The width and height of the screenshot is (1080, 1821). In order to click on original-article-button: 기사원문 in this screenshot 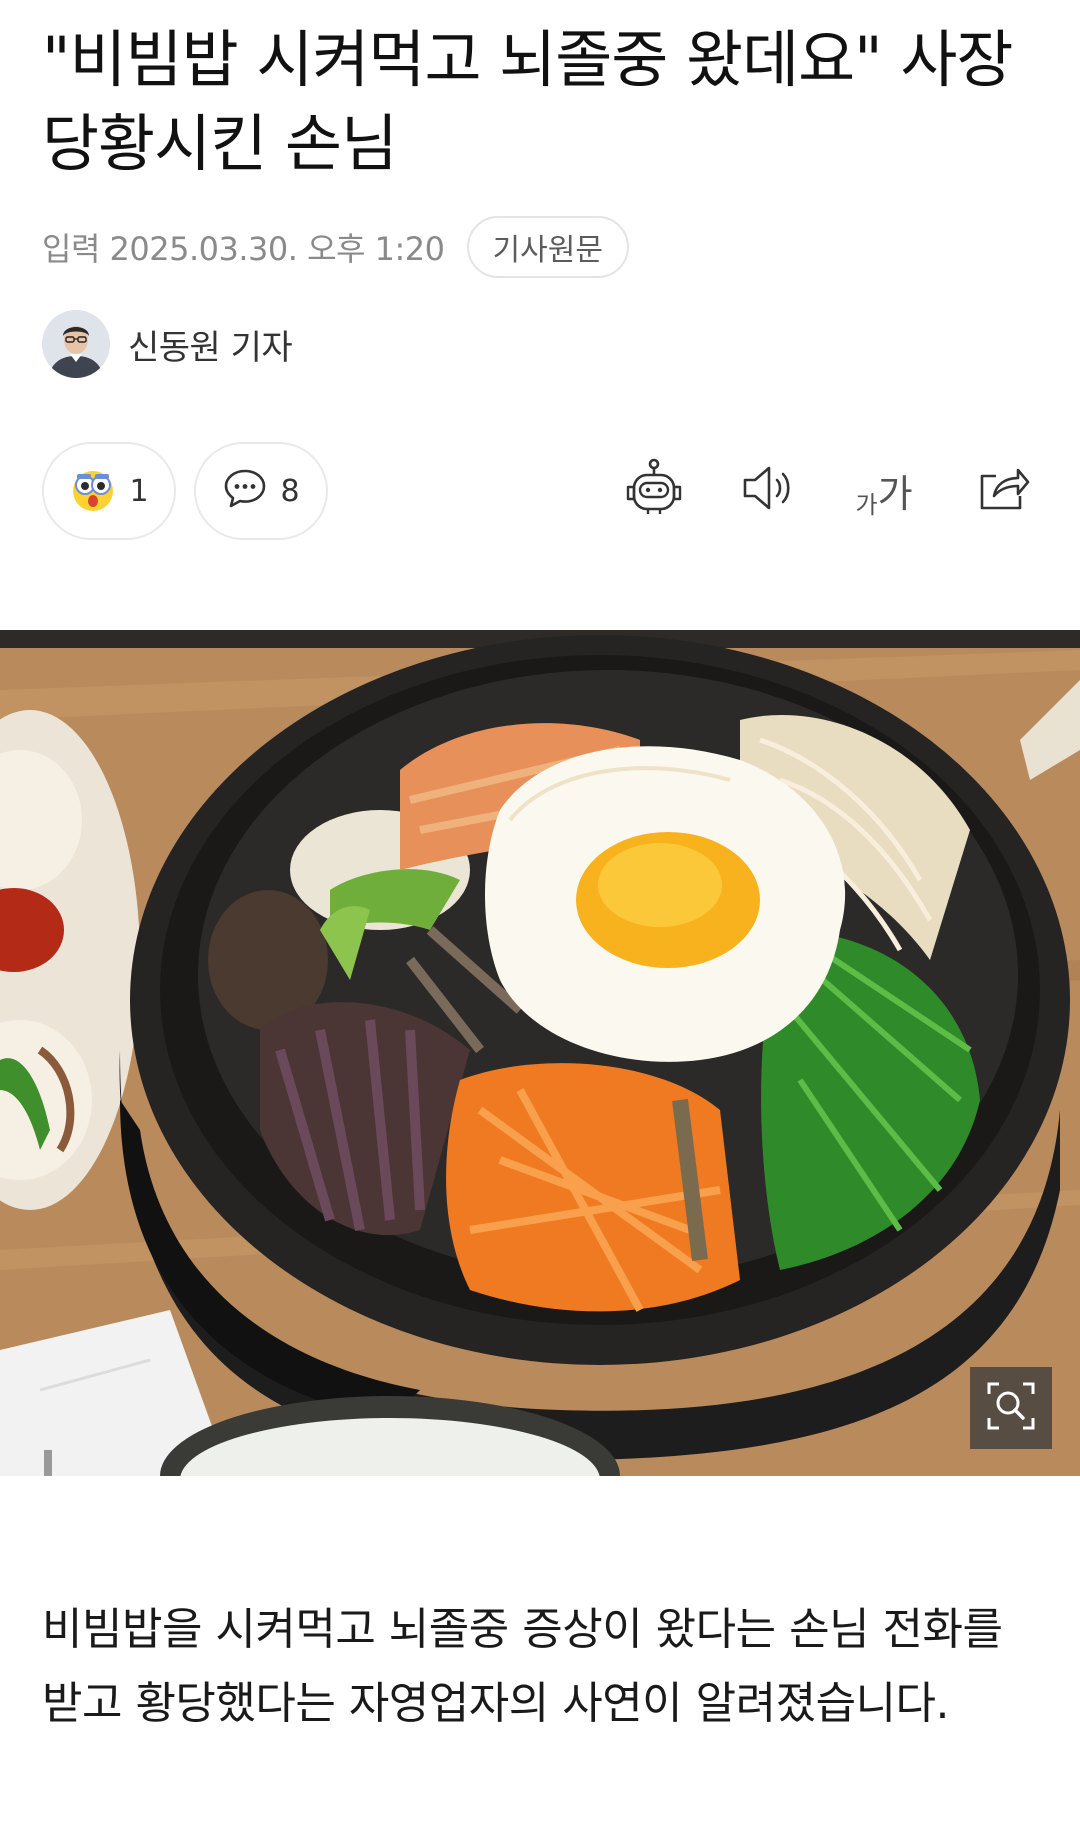, I will do `click(547, 247)`.